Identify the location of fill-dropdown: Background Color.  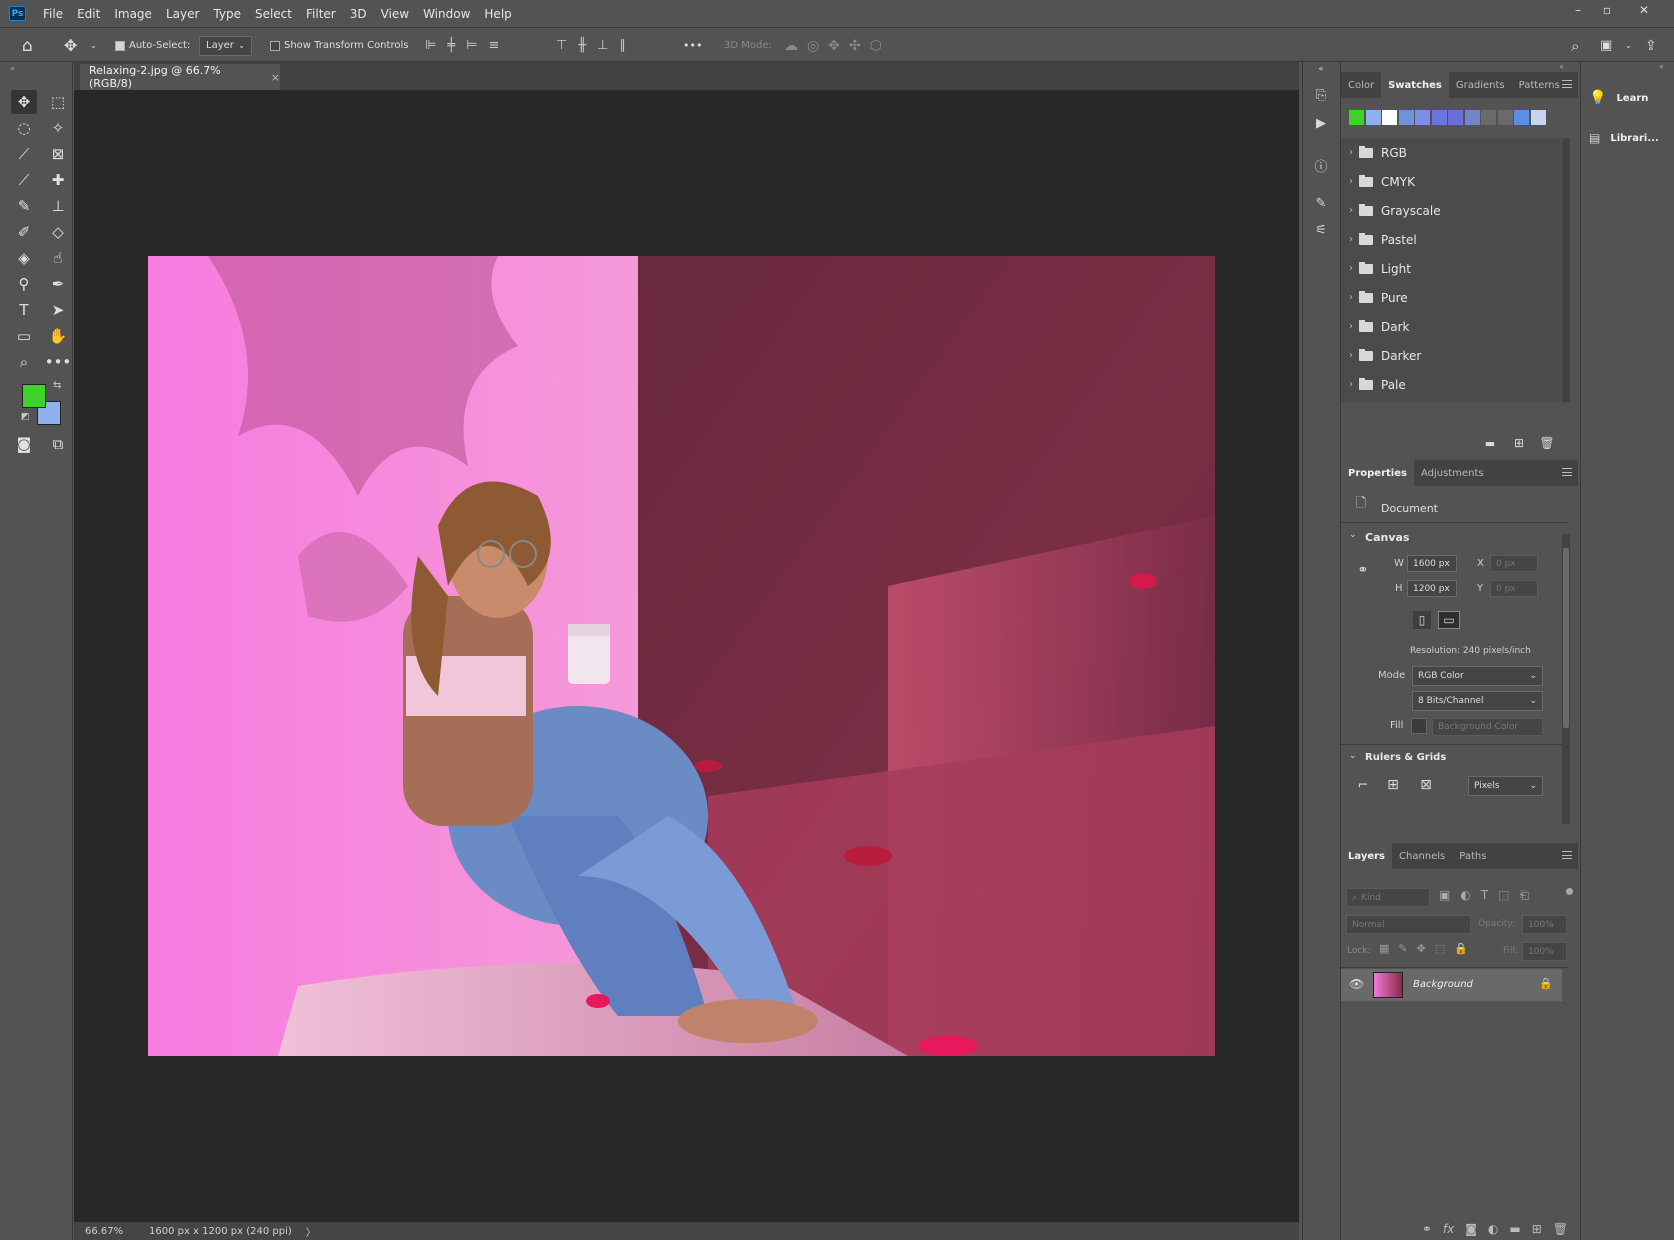
(1487, 727).